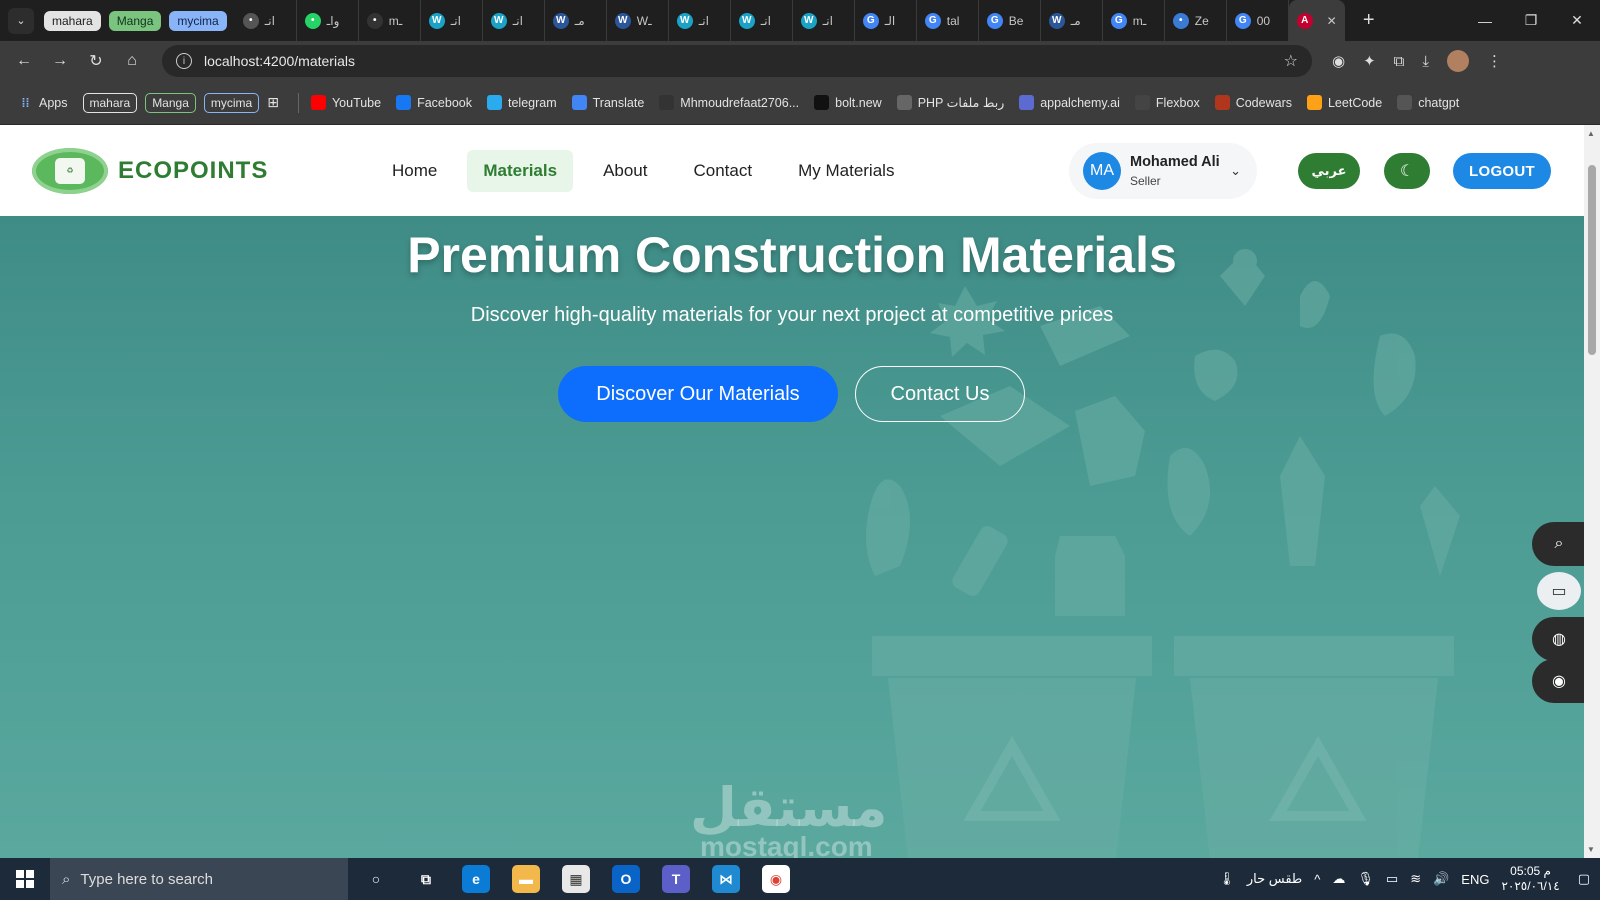 The width and height of the screenshot is (1600, 900). I want to click on cortana-icon: ○, so click(376, 879).